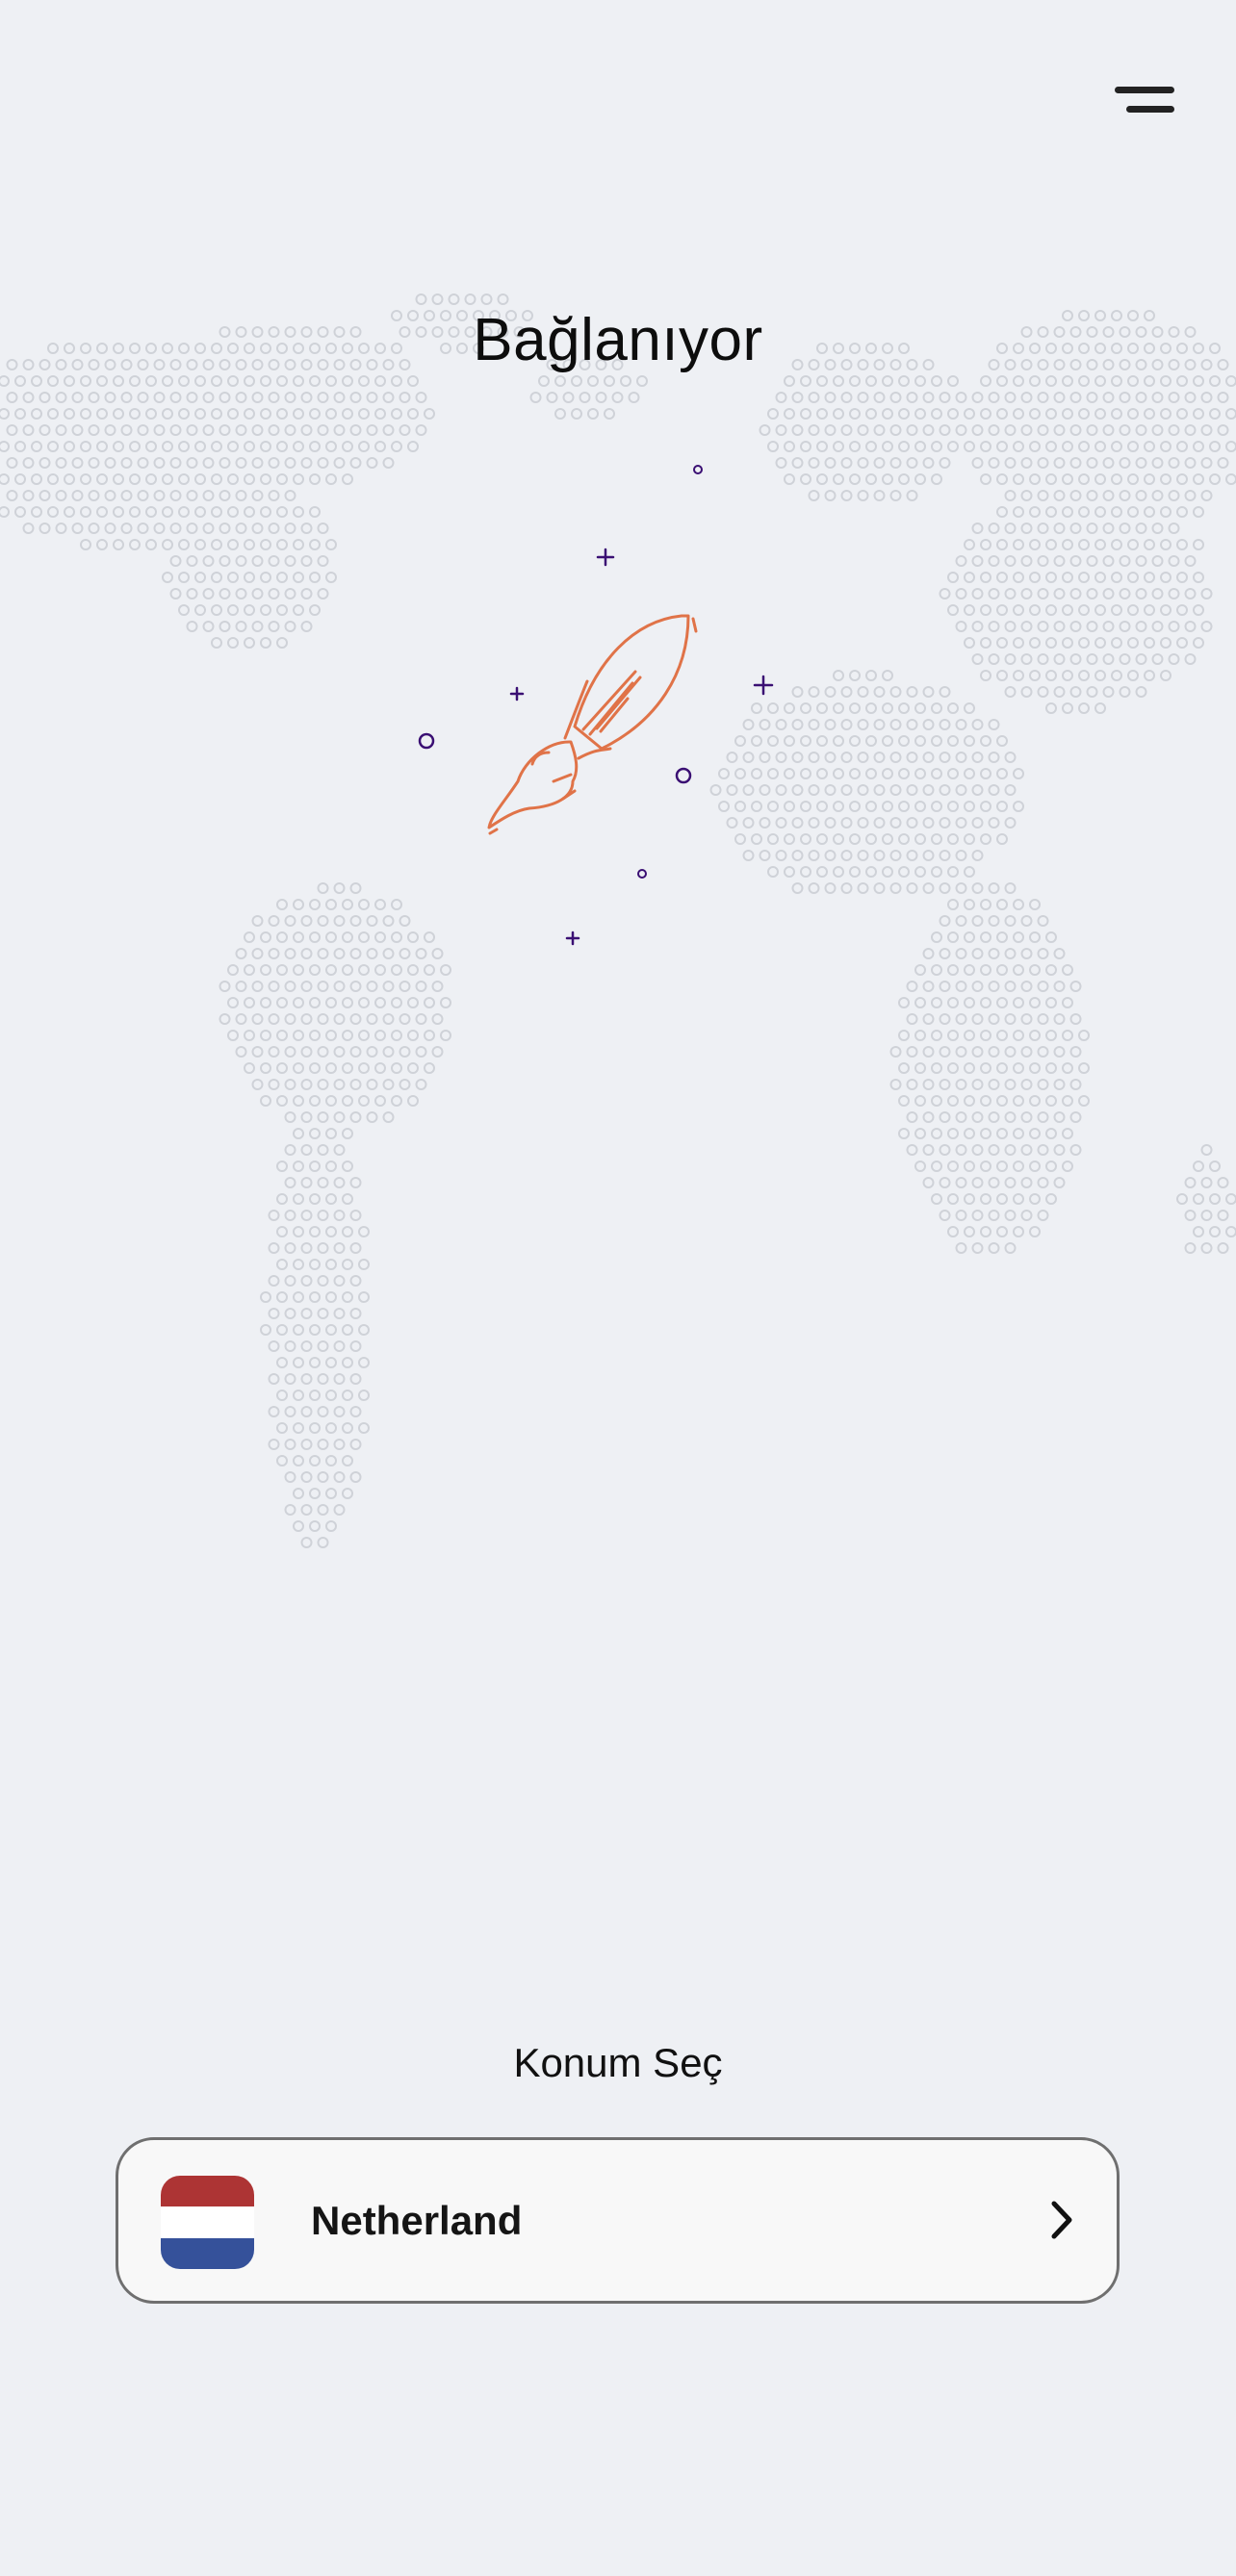  I want to click on menu-button, so click(1143, 101).